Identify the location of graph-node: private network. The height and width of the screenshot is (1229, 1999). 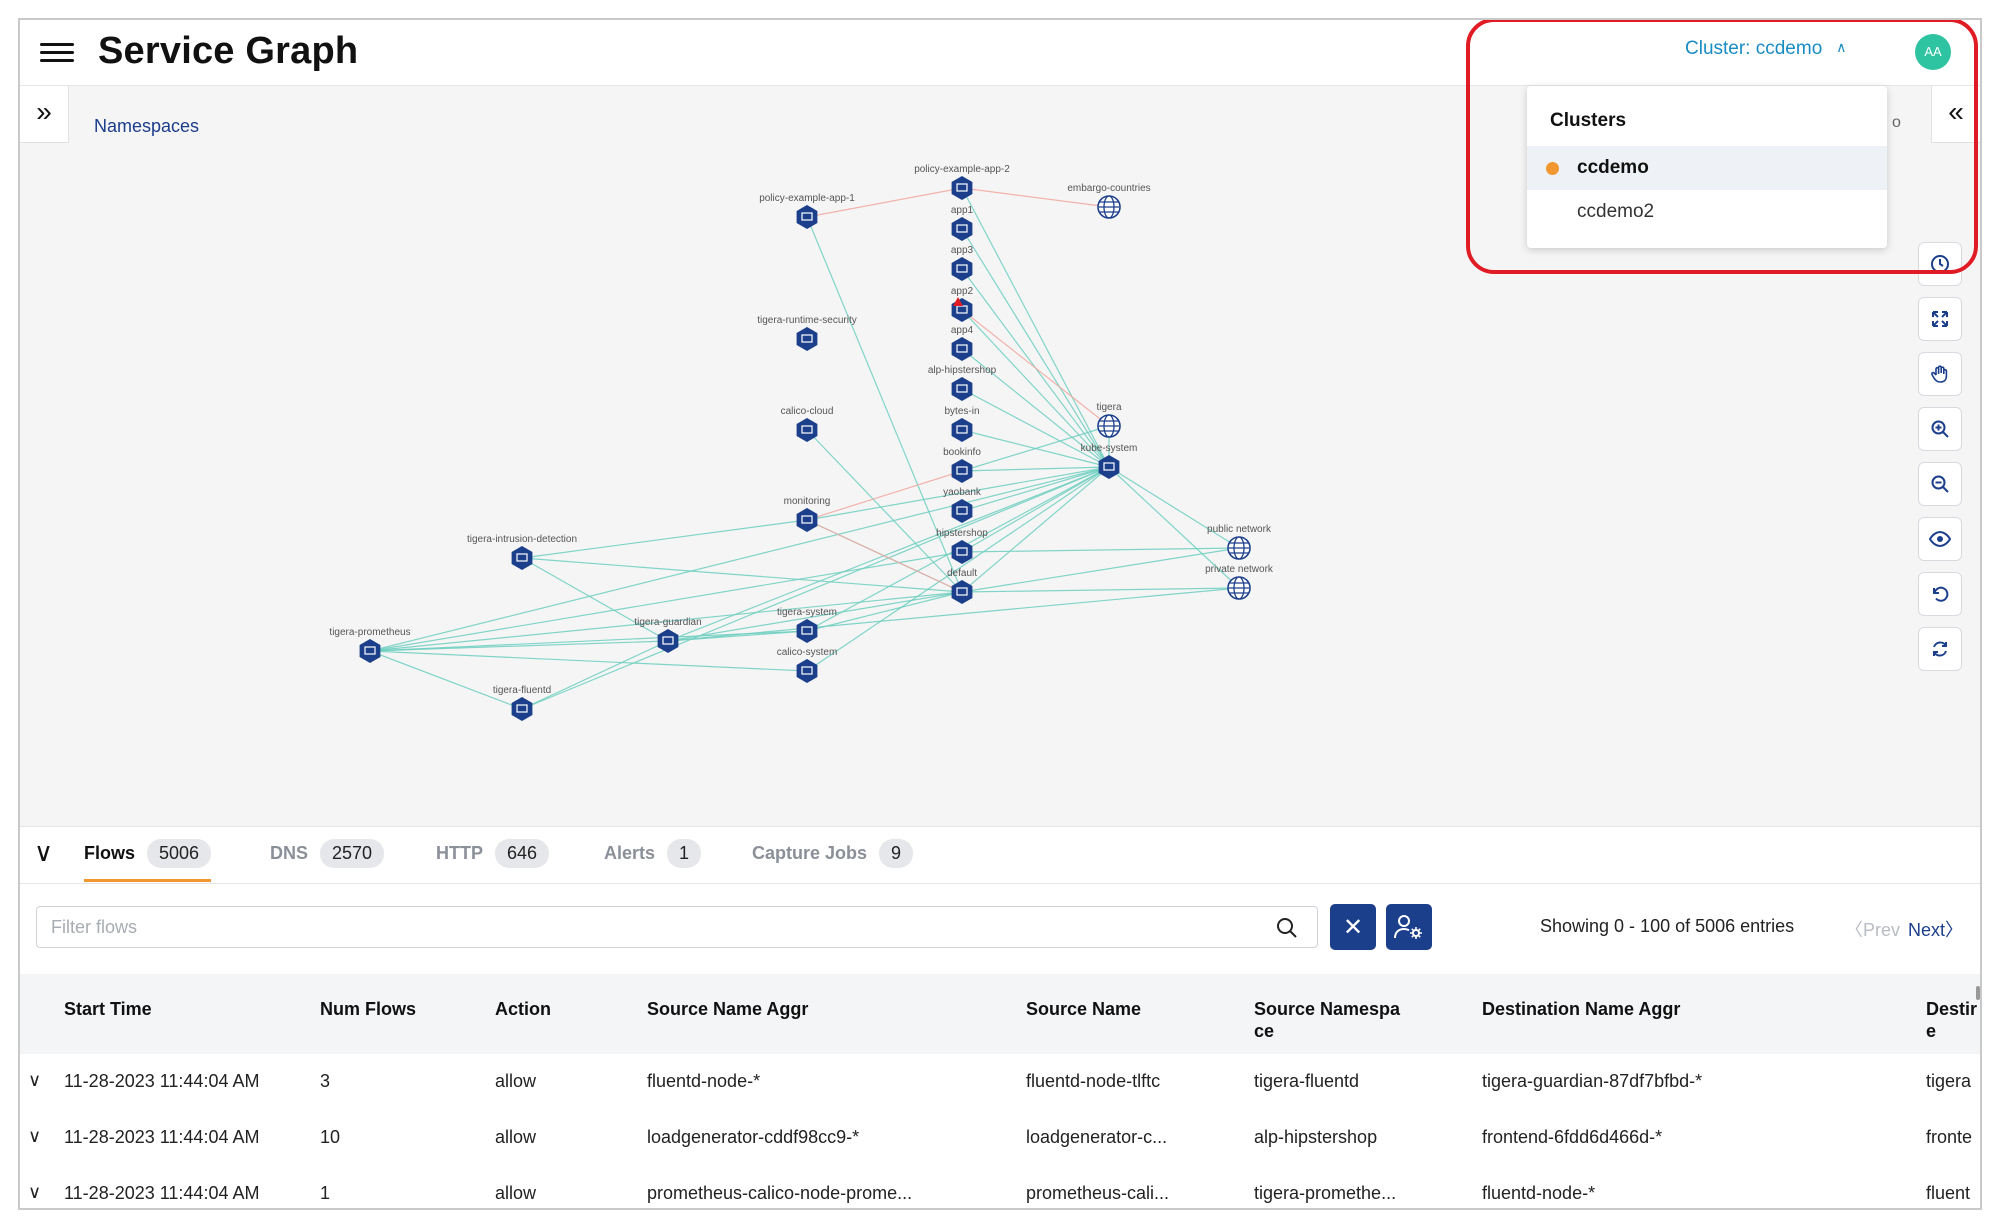
(1239, 582).